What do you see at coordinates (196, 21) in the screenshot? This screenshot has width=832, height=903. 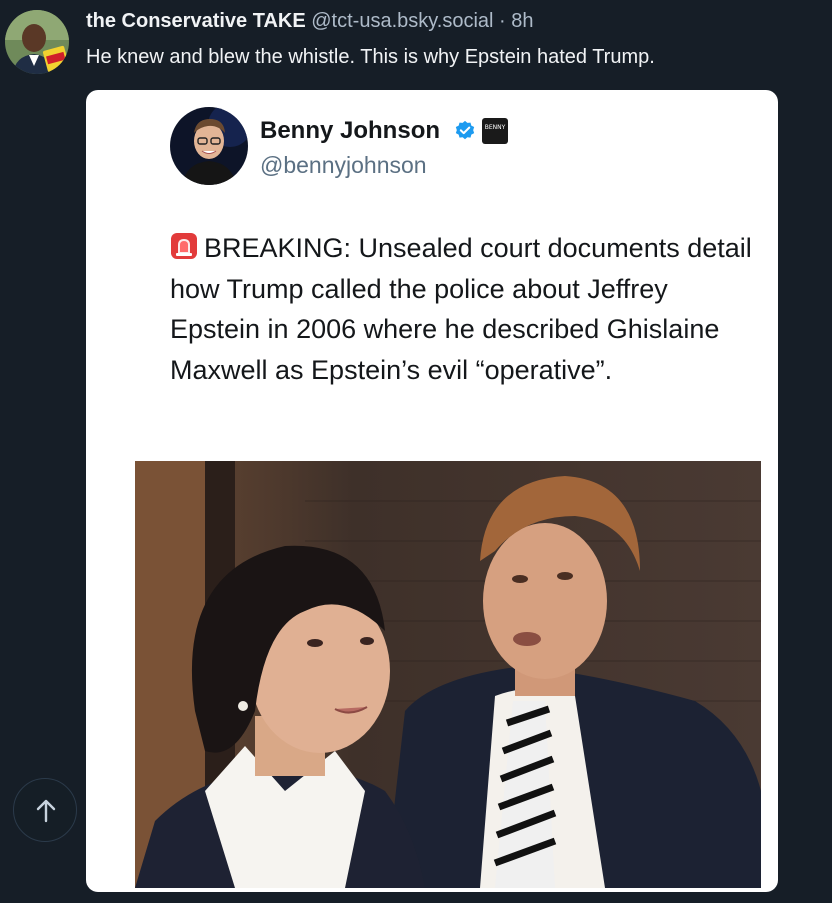 I see `author-name: the Conservative TAKE` at bounding box center [196, 21].